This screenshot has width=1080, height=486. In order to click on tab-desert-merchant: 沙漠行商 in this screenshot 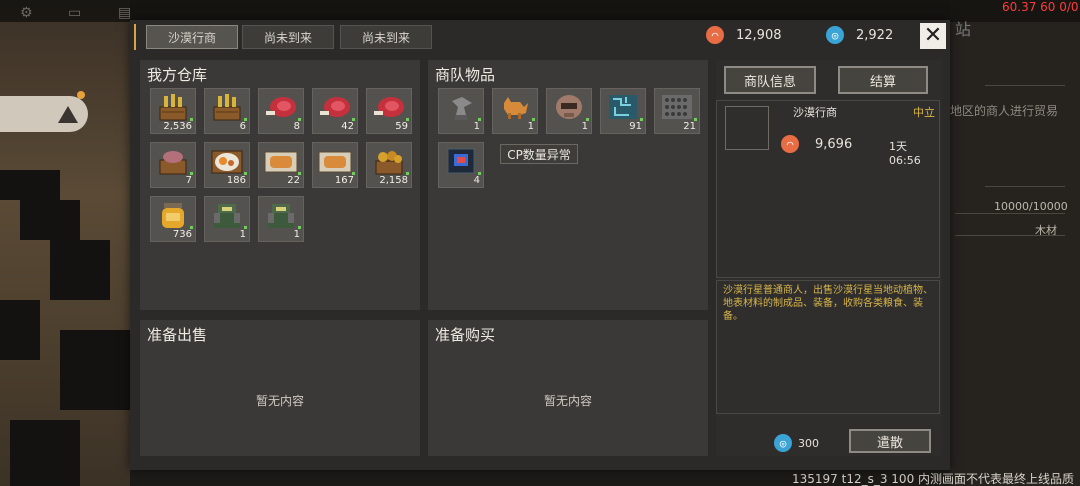, I will do `click(192, 37)`.